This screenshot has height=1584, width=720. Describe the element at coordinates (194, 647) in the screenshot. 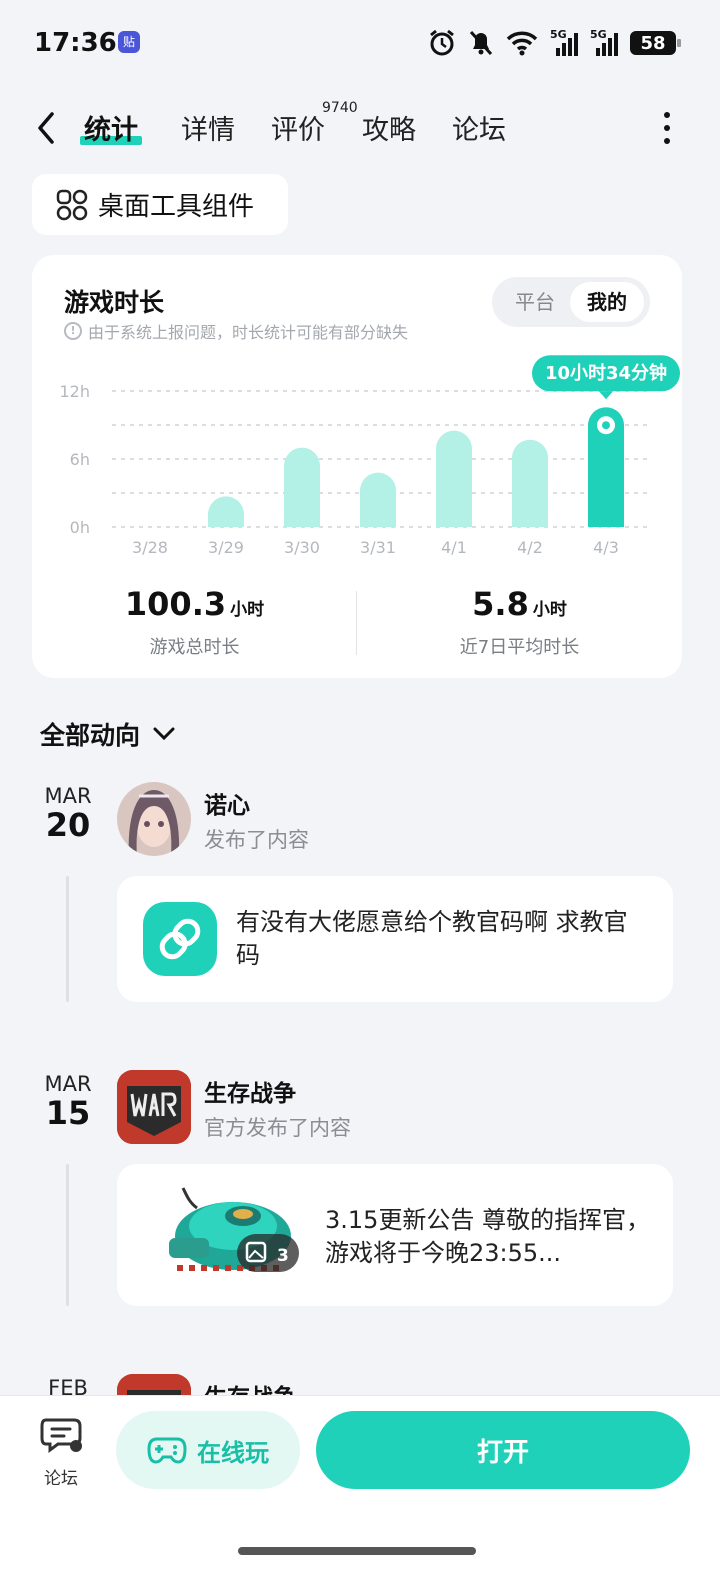

I see `total-playtime-caption: 游戏总时长` at that location.